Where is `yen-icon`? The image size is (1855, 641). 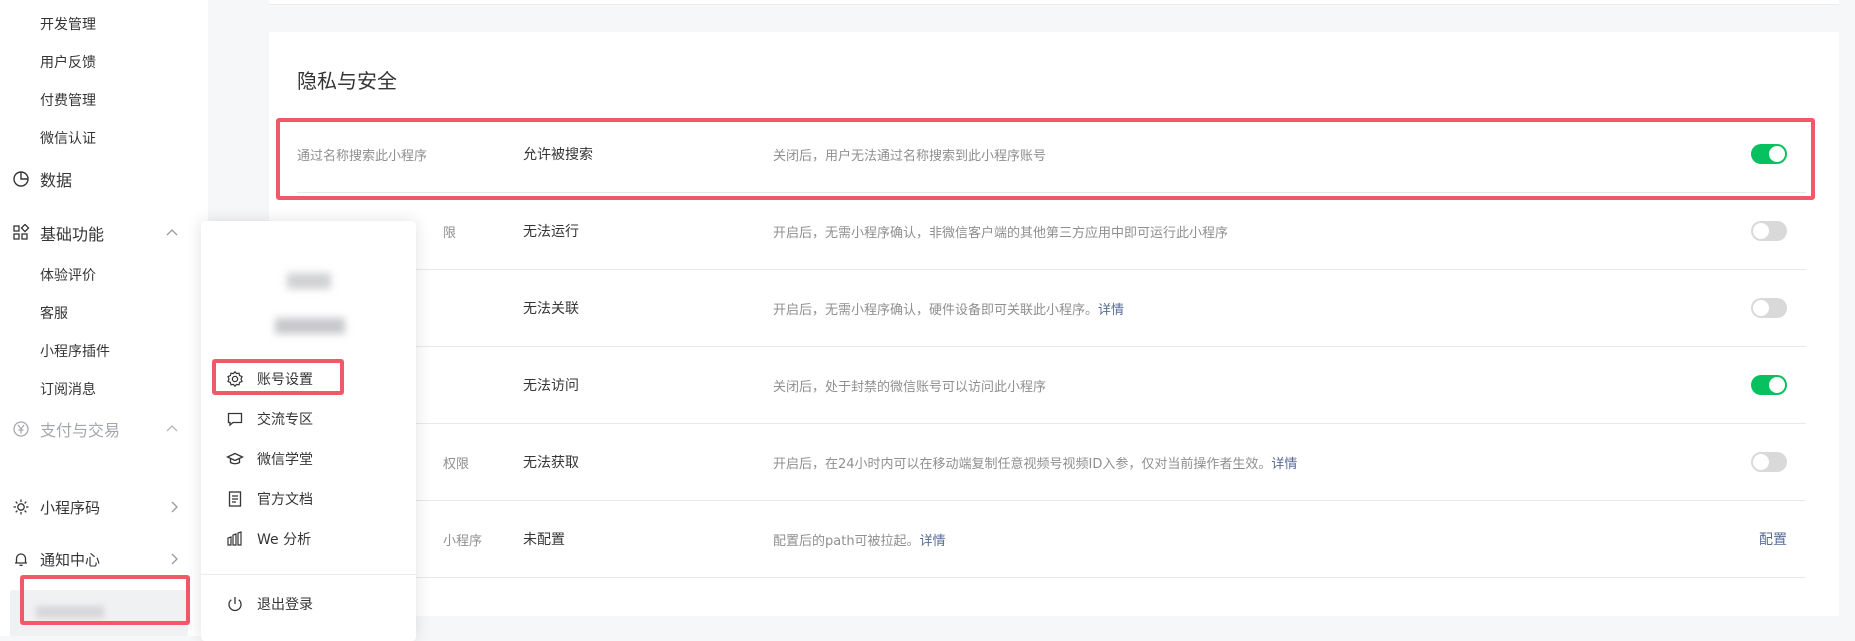
yen-icon is located at coordinates (21, 429).